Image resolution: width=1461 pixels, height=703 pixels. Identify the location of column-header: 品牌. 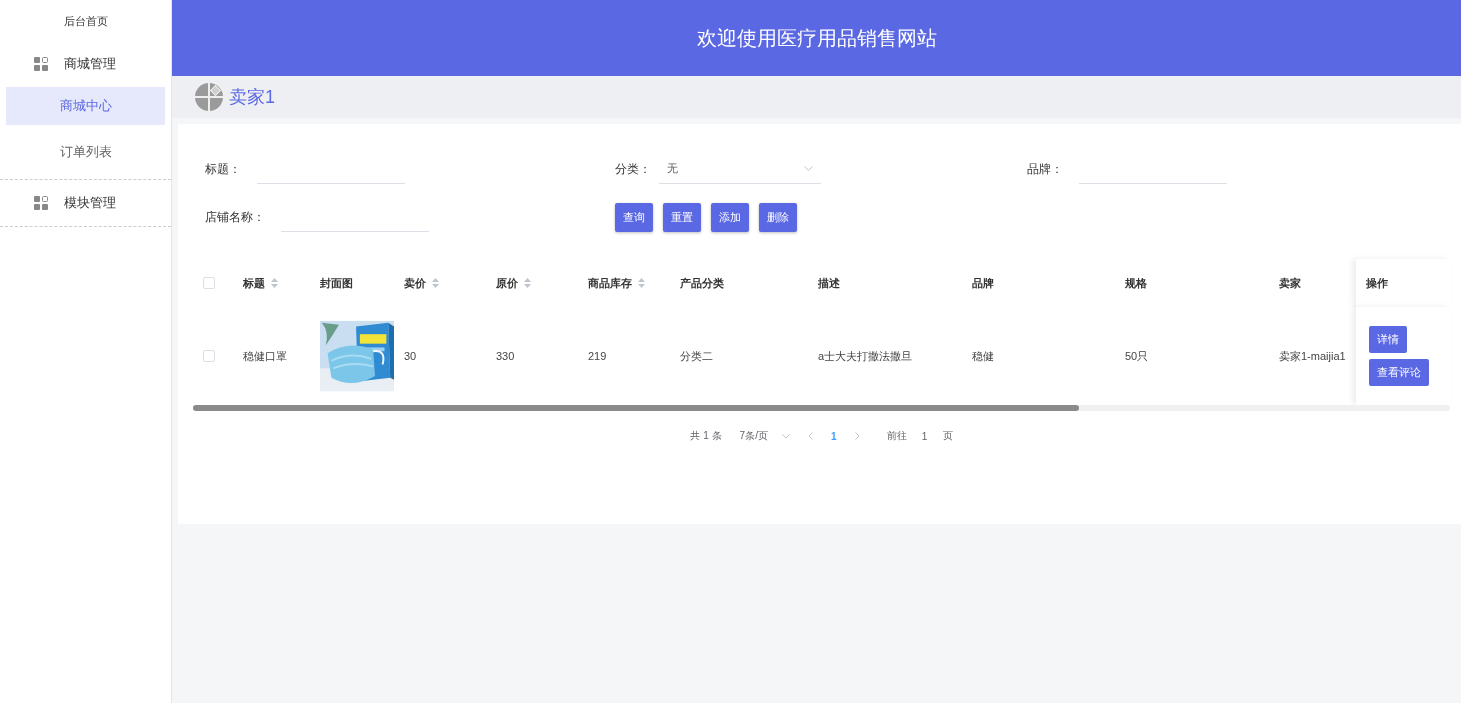
(983, 283).